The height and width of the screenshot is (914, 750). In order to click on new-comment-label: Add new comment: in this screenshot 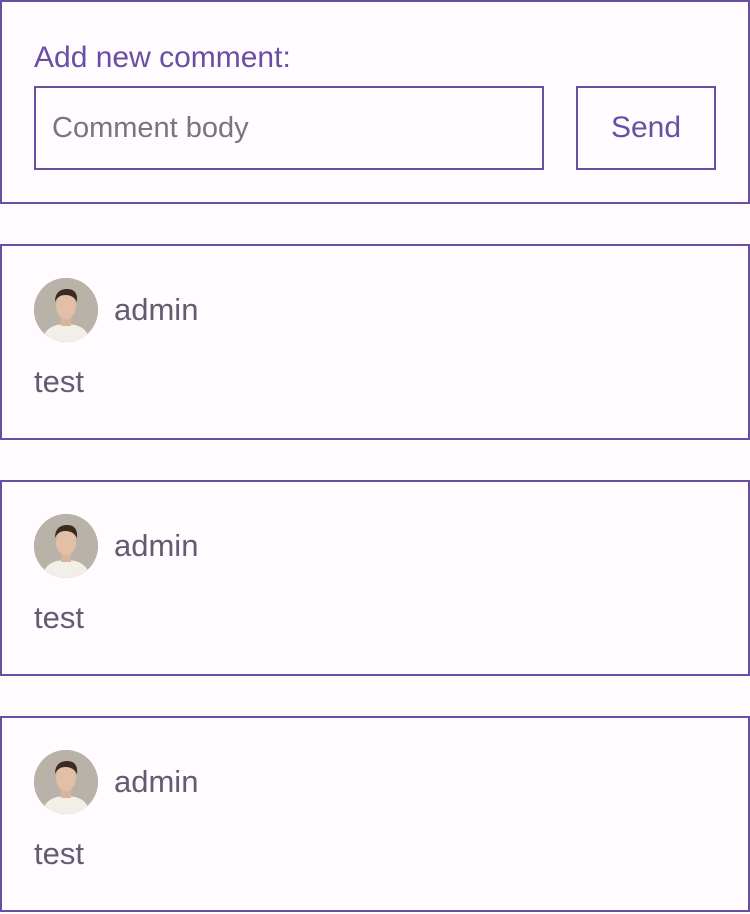, I will do `click(162, 57)`.